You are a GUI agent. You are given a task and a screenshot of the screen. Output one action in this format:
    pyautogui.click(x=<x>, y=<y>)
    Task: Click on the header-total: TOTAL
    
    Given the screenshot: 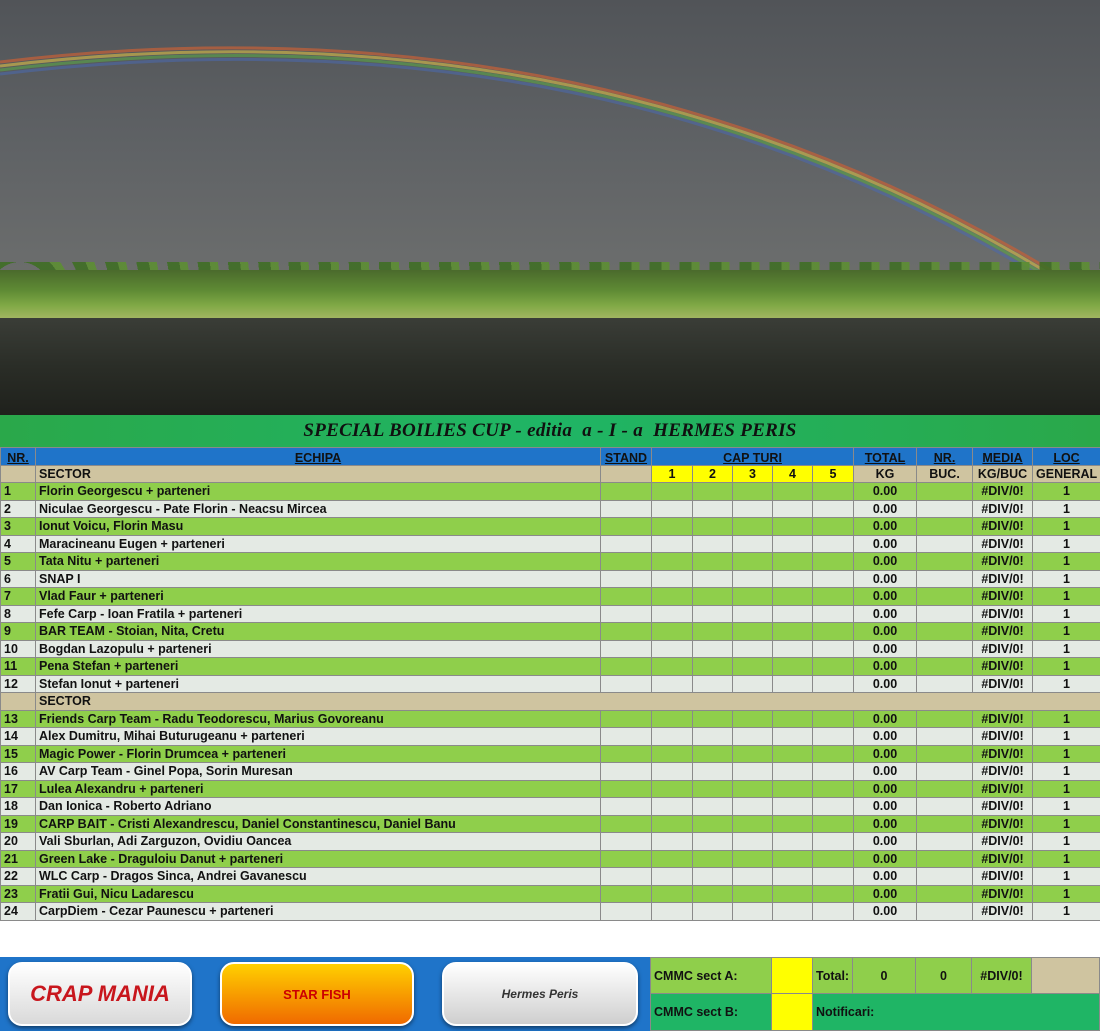 What is the action you would take?
    pyautogui.click(x=885, y=456)
    